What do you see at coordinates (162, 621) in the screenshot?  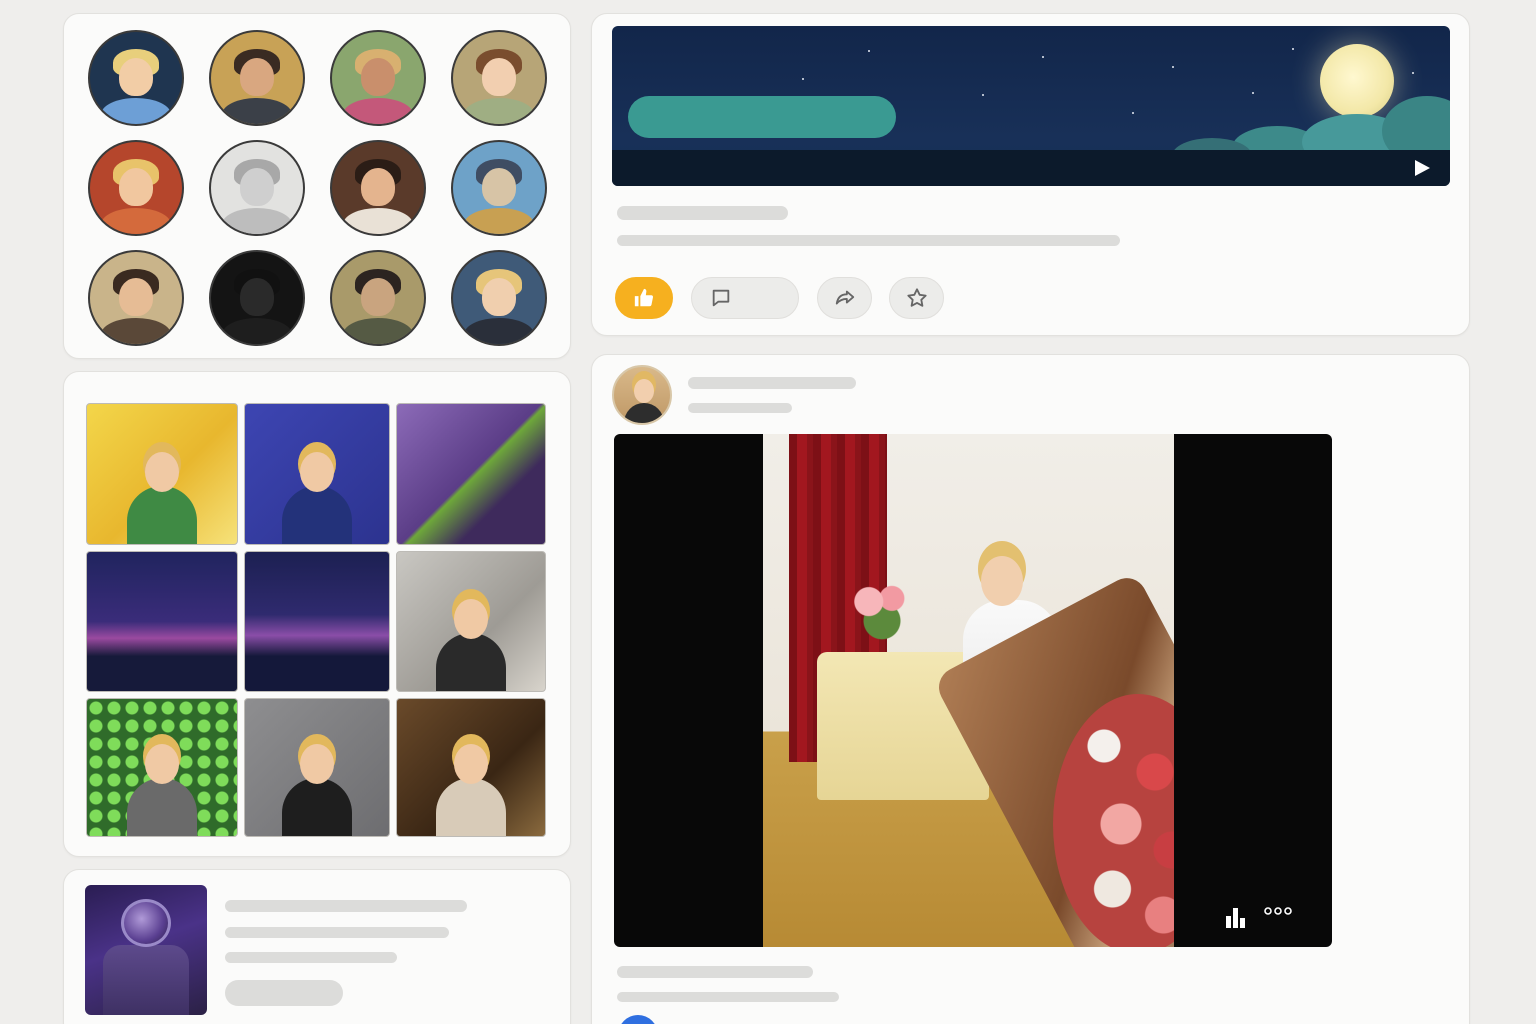 I see `photo-4-thumbnail` at bounding box center [162, 621].